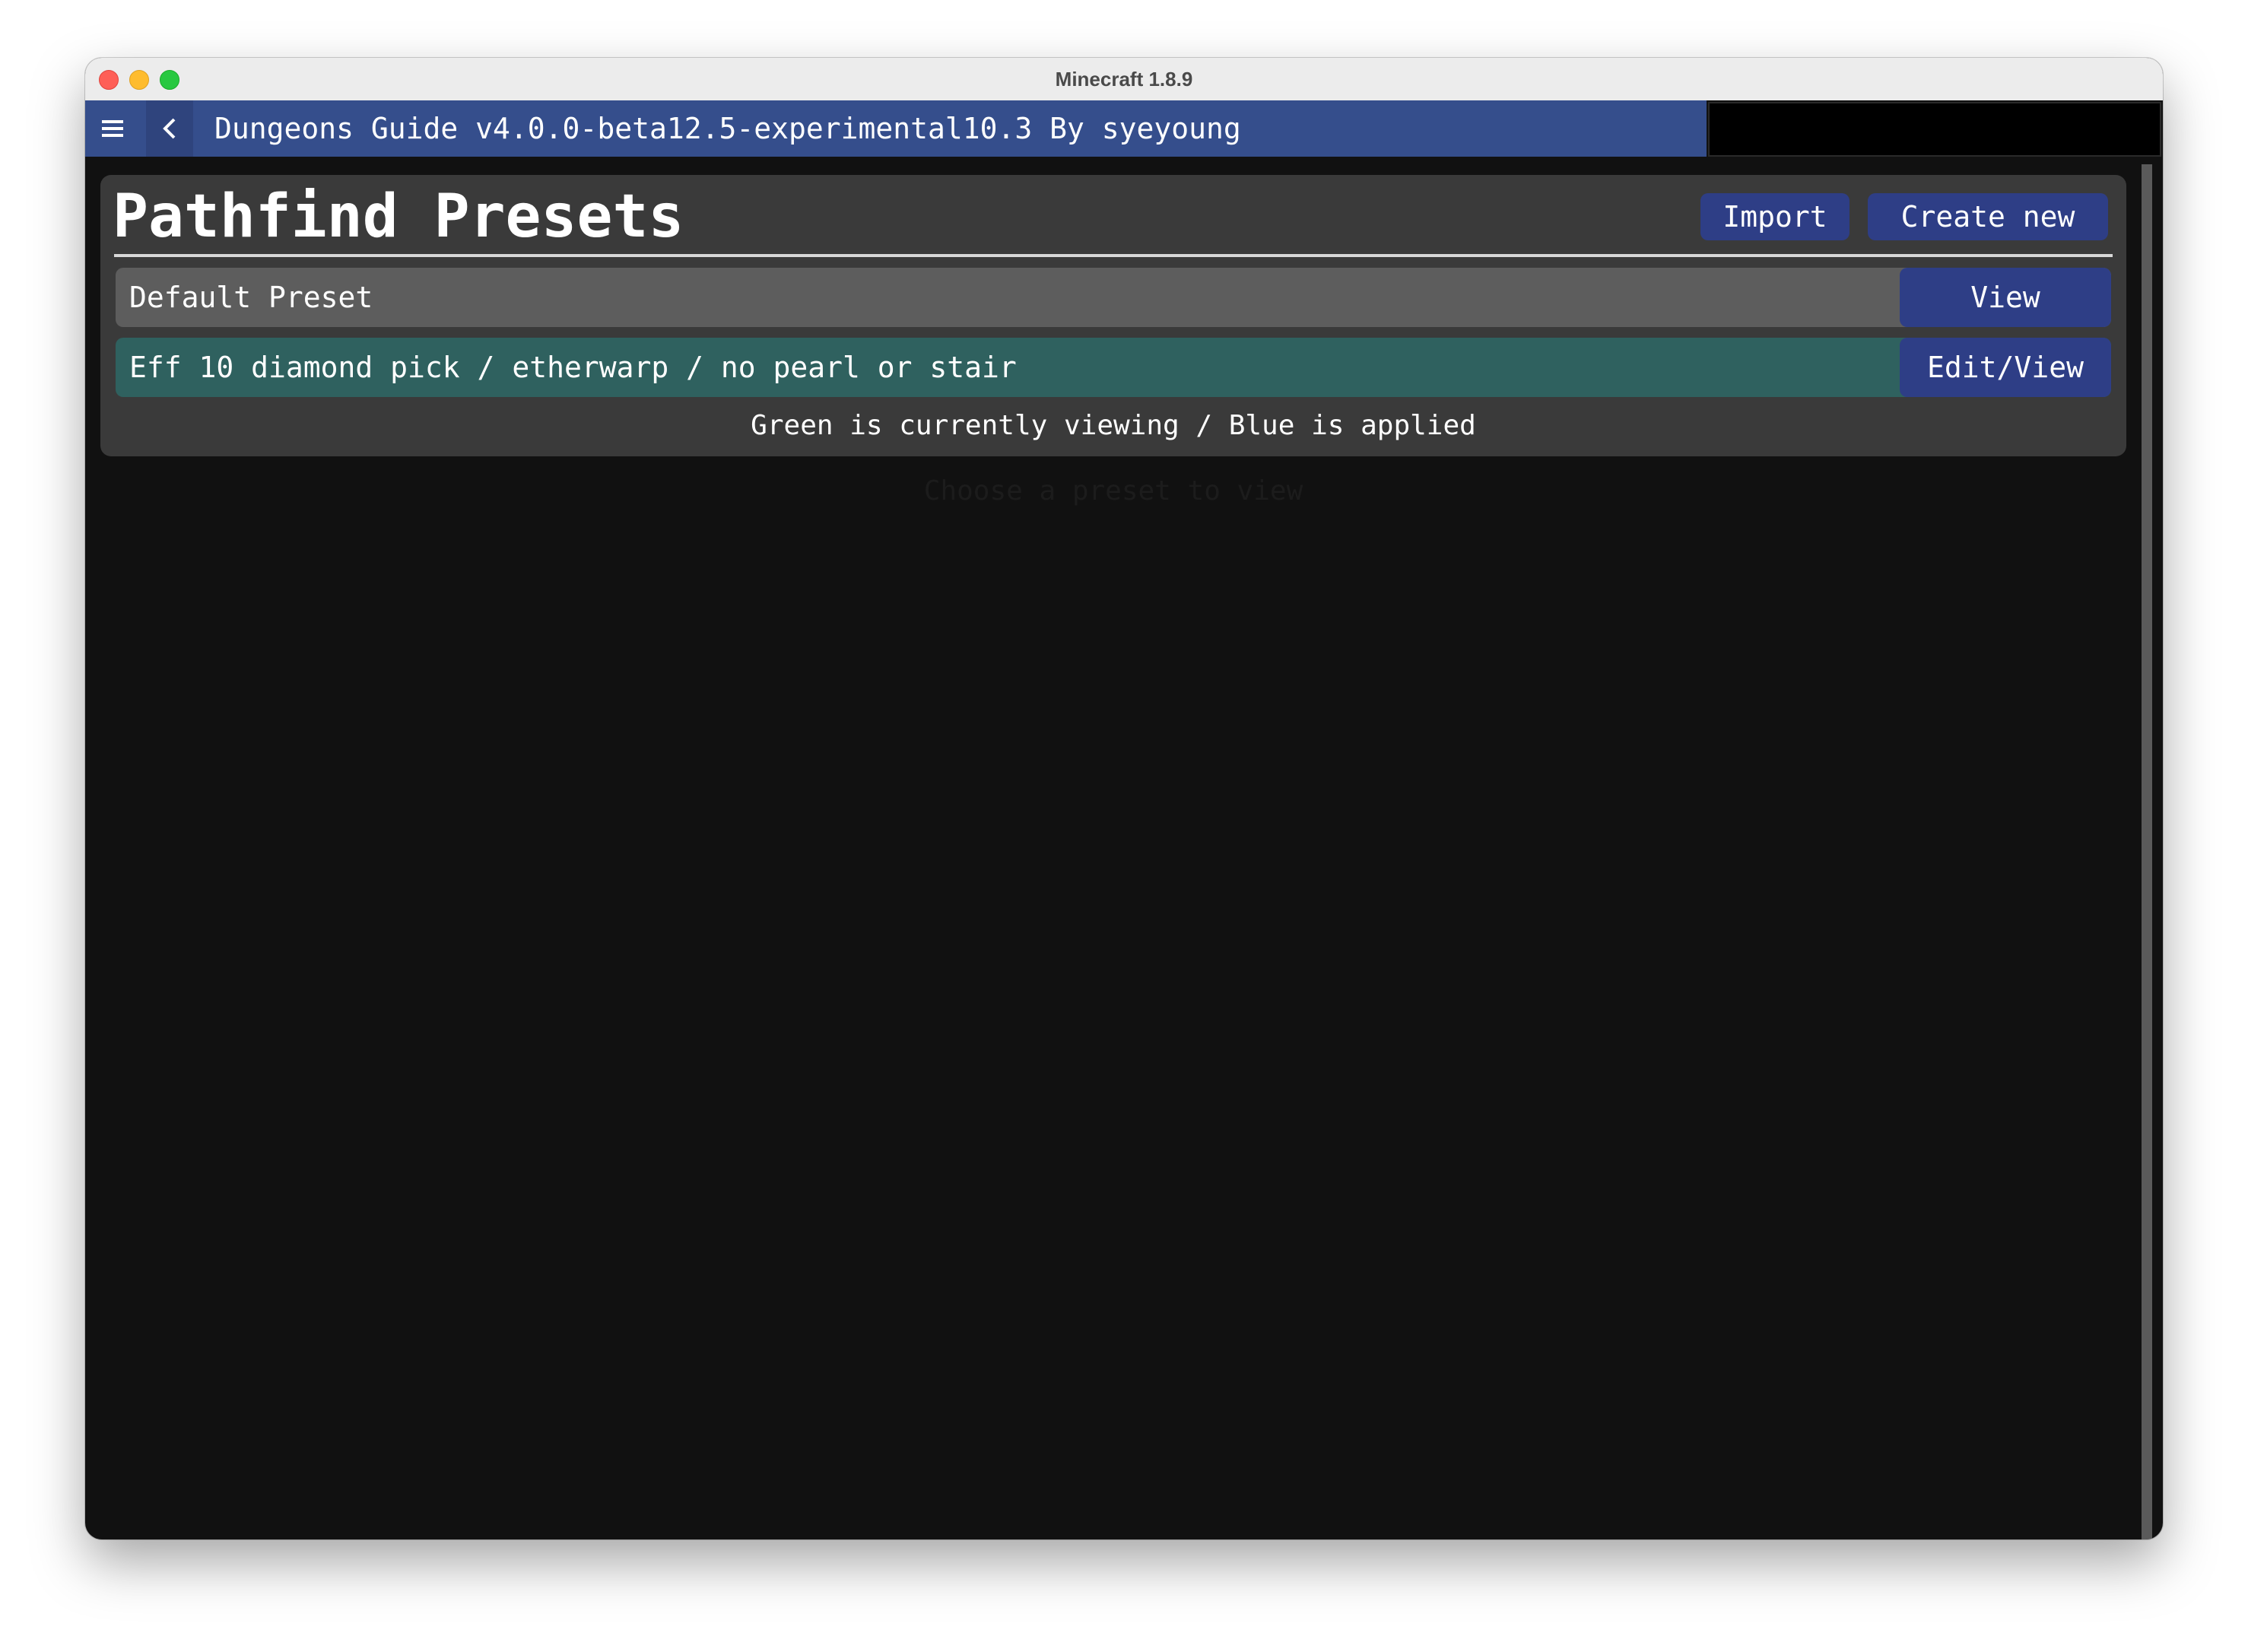 The height and width of the screenshot is (1652, 2248). Describe the element at coordinates (1113, 491) in the screenshot. I see `empty-state-hint: Choose a preset to view` at that location.